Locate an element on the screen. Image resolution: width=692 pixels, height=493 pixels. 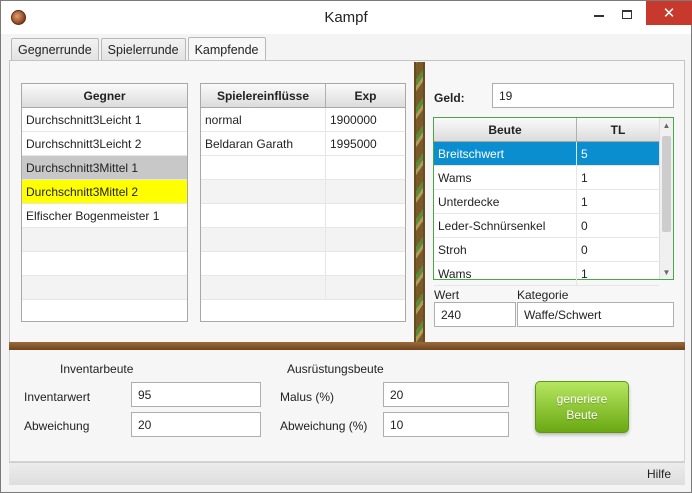
inventar-abweichung-field: 20 is located at coordinates (196, 424).